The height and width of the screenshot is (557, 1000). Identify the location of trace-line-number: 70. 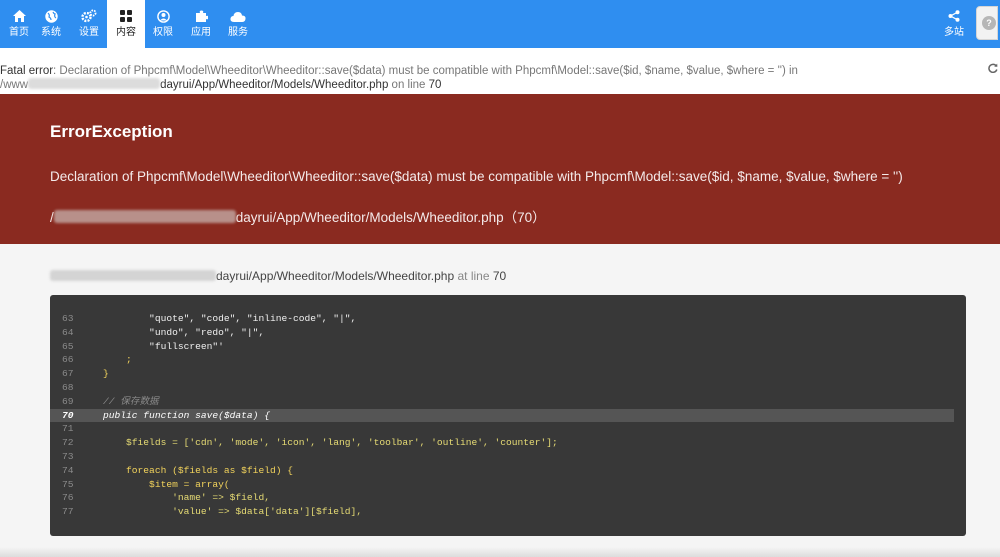
(499, 276).